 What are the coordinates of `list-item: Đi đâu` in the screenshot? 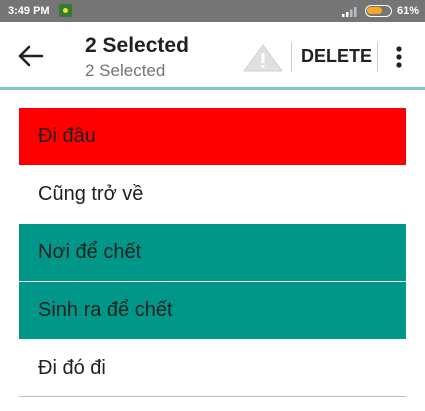 It's located at (212, 136).